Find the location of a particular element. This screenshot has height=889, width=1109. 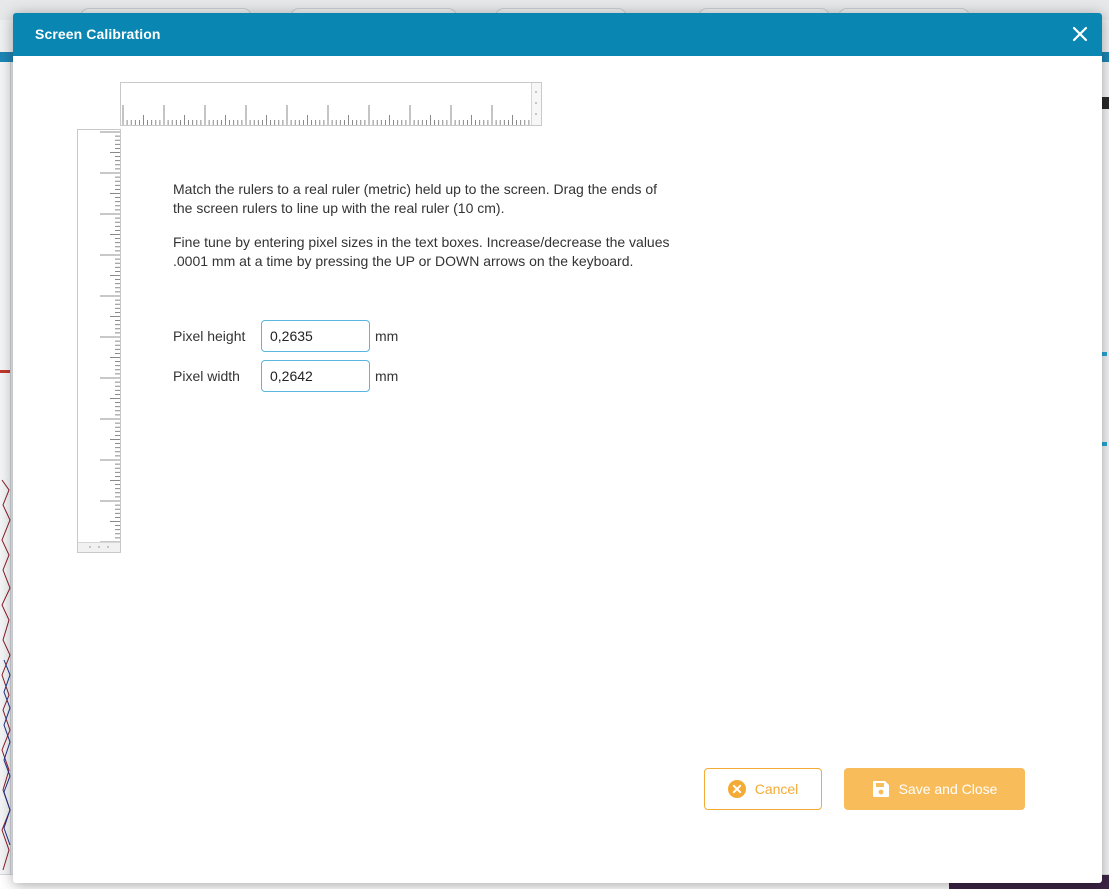

cancel-button-label: Cancel is located at coordinates (776, 789).